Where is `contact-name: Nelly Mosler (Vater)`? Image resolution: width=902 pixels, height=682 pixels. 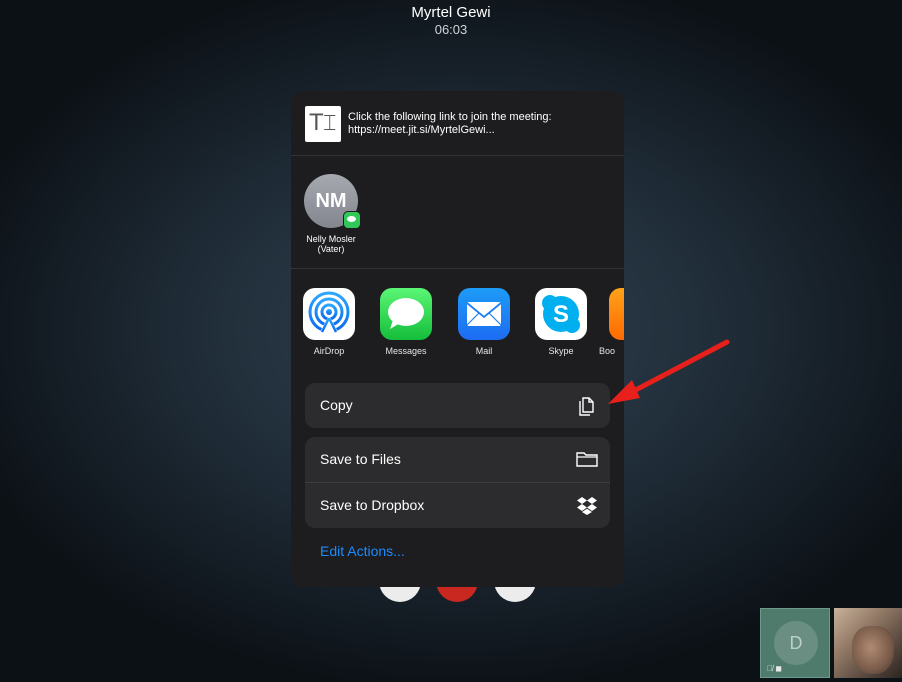 contact-name: Nelly Mosler (Vater) is located at coordinates (331, 244).